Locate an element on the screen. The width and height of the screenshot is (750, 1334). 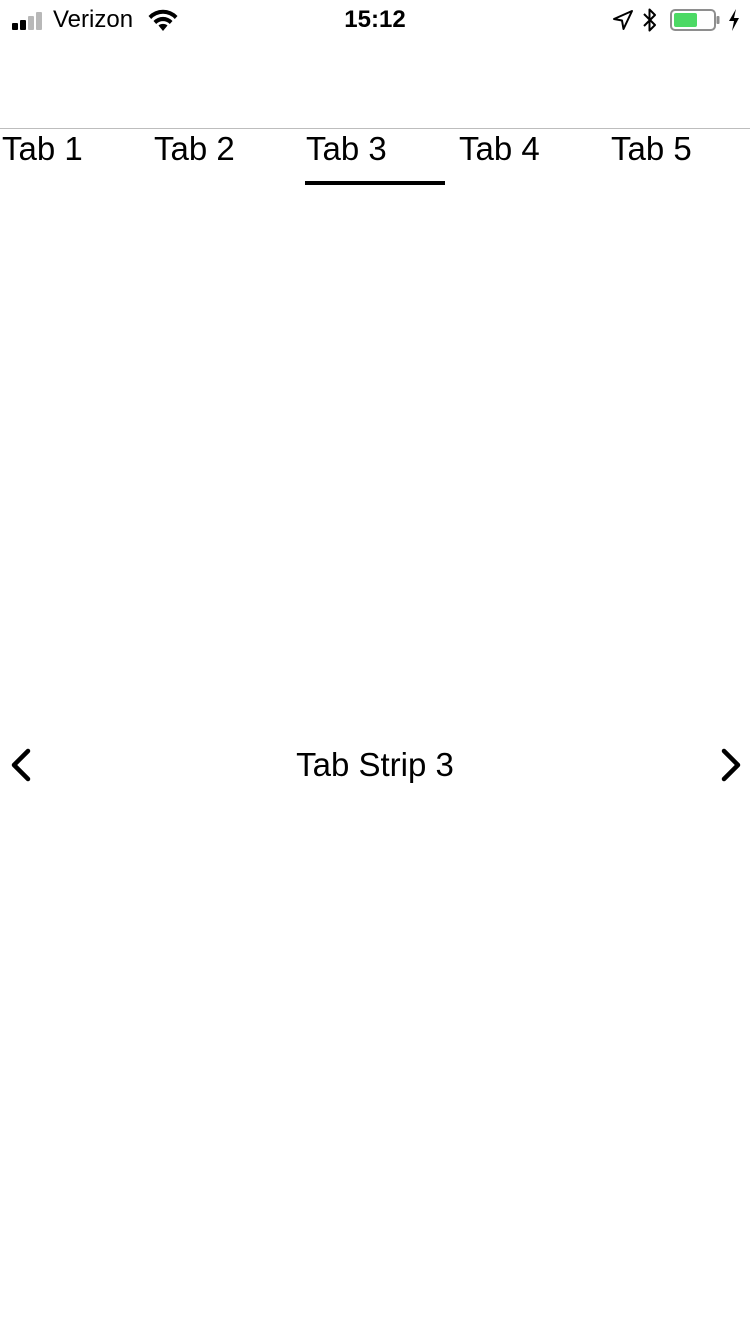
battery-icon is located at coordinates (695, 20).